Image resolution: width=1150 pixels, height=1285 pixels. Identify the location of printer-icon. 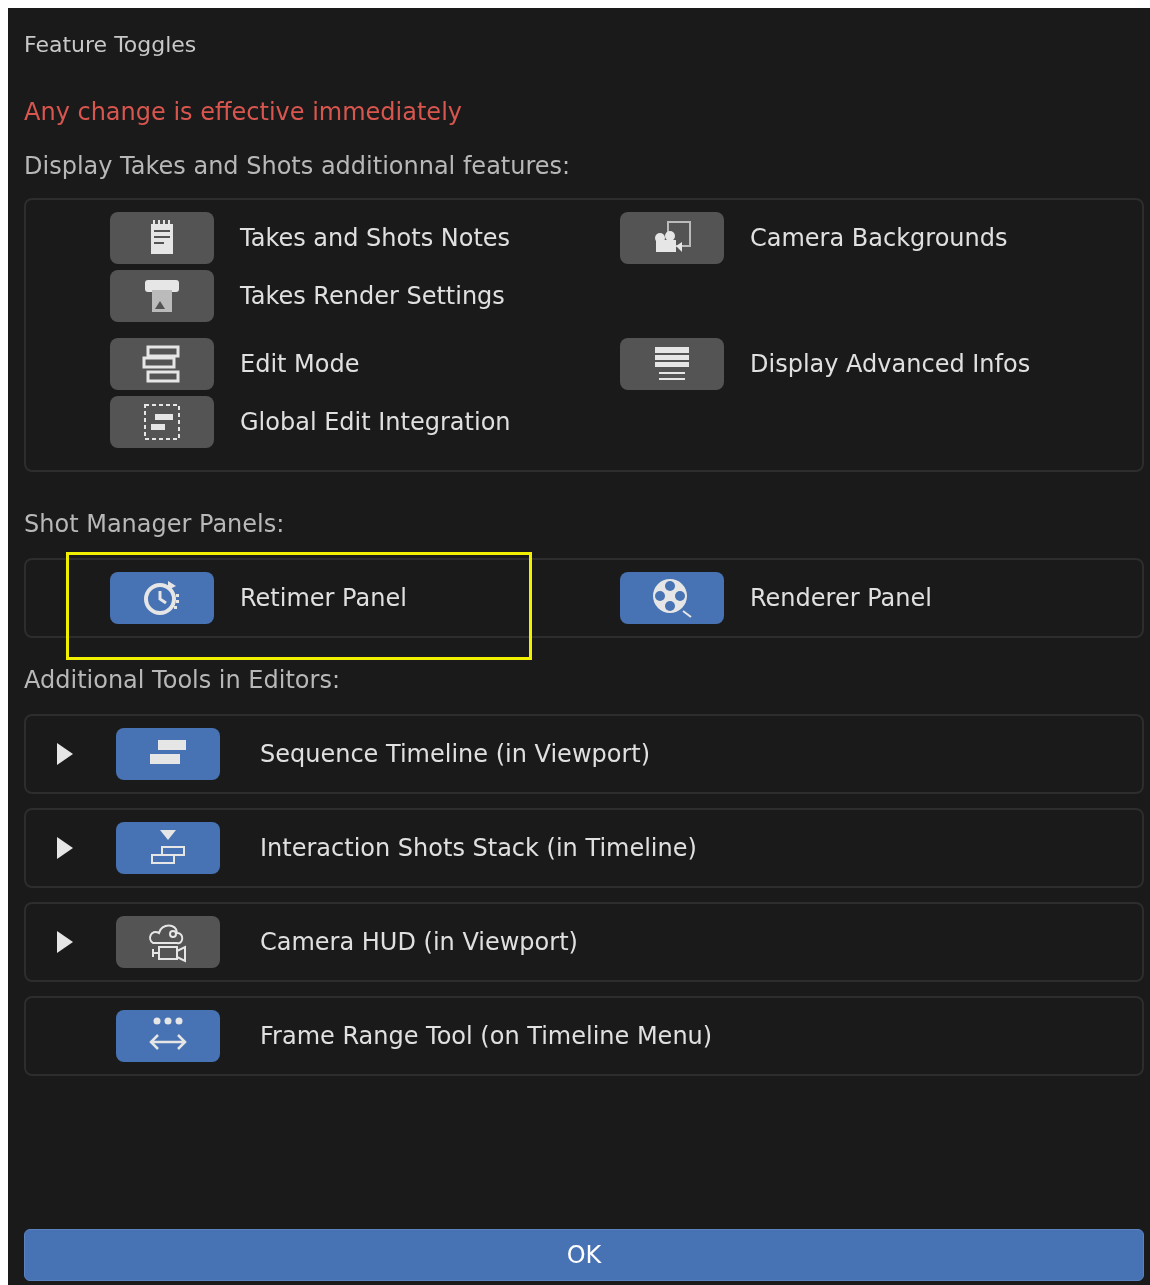
(162, 296).